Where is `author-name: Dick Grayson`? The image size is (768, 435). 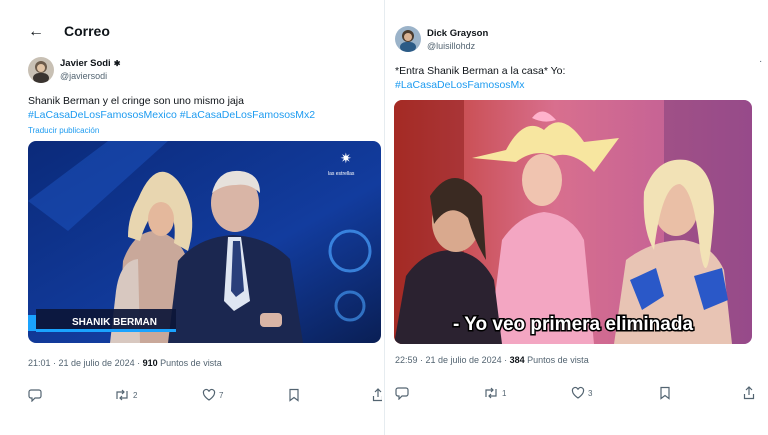 author-name: Dick Grayson is located at coordinates (457, 33).